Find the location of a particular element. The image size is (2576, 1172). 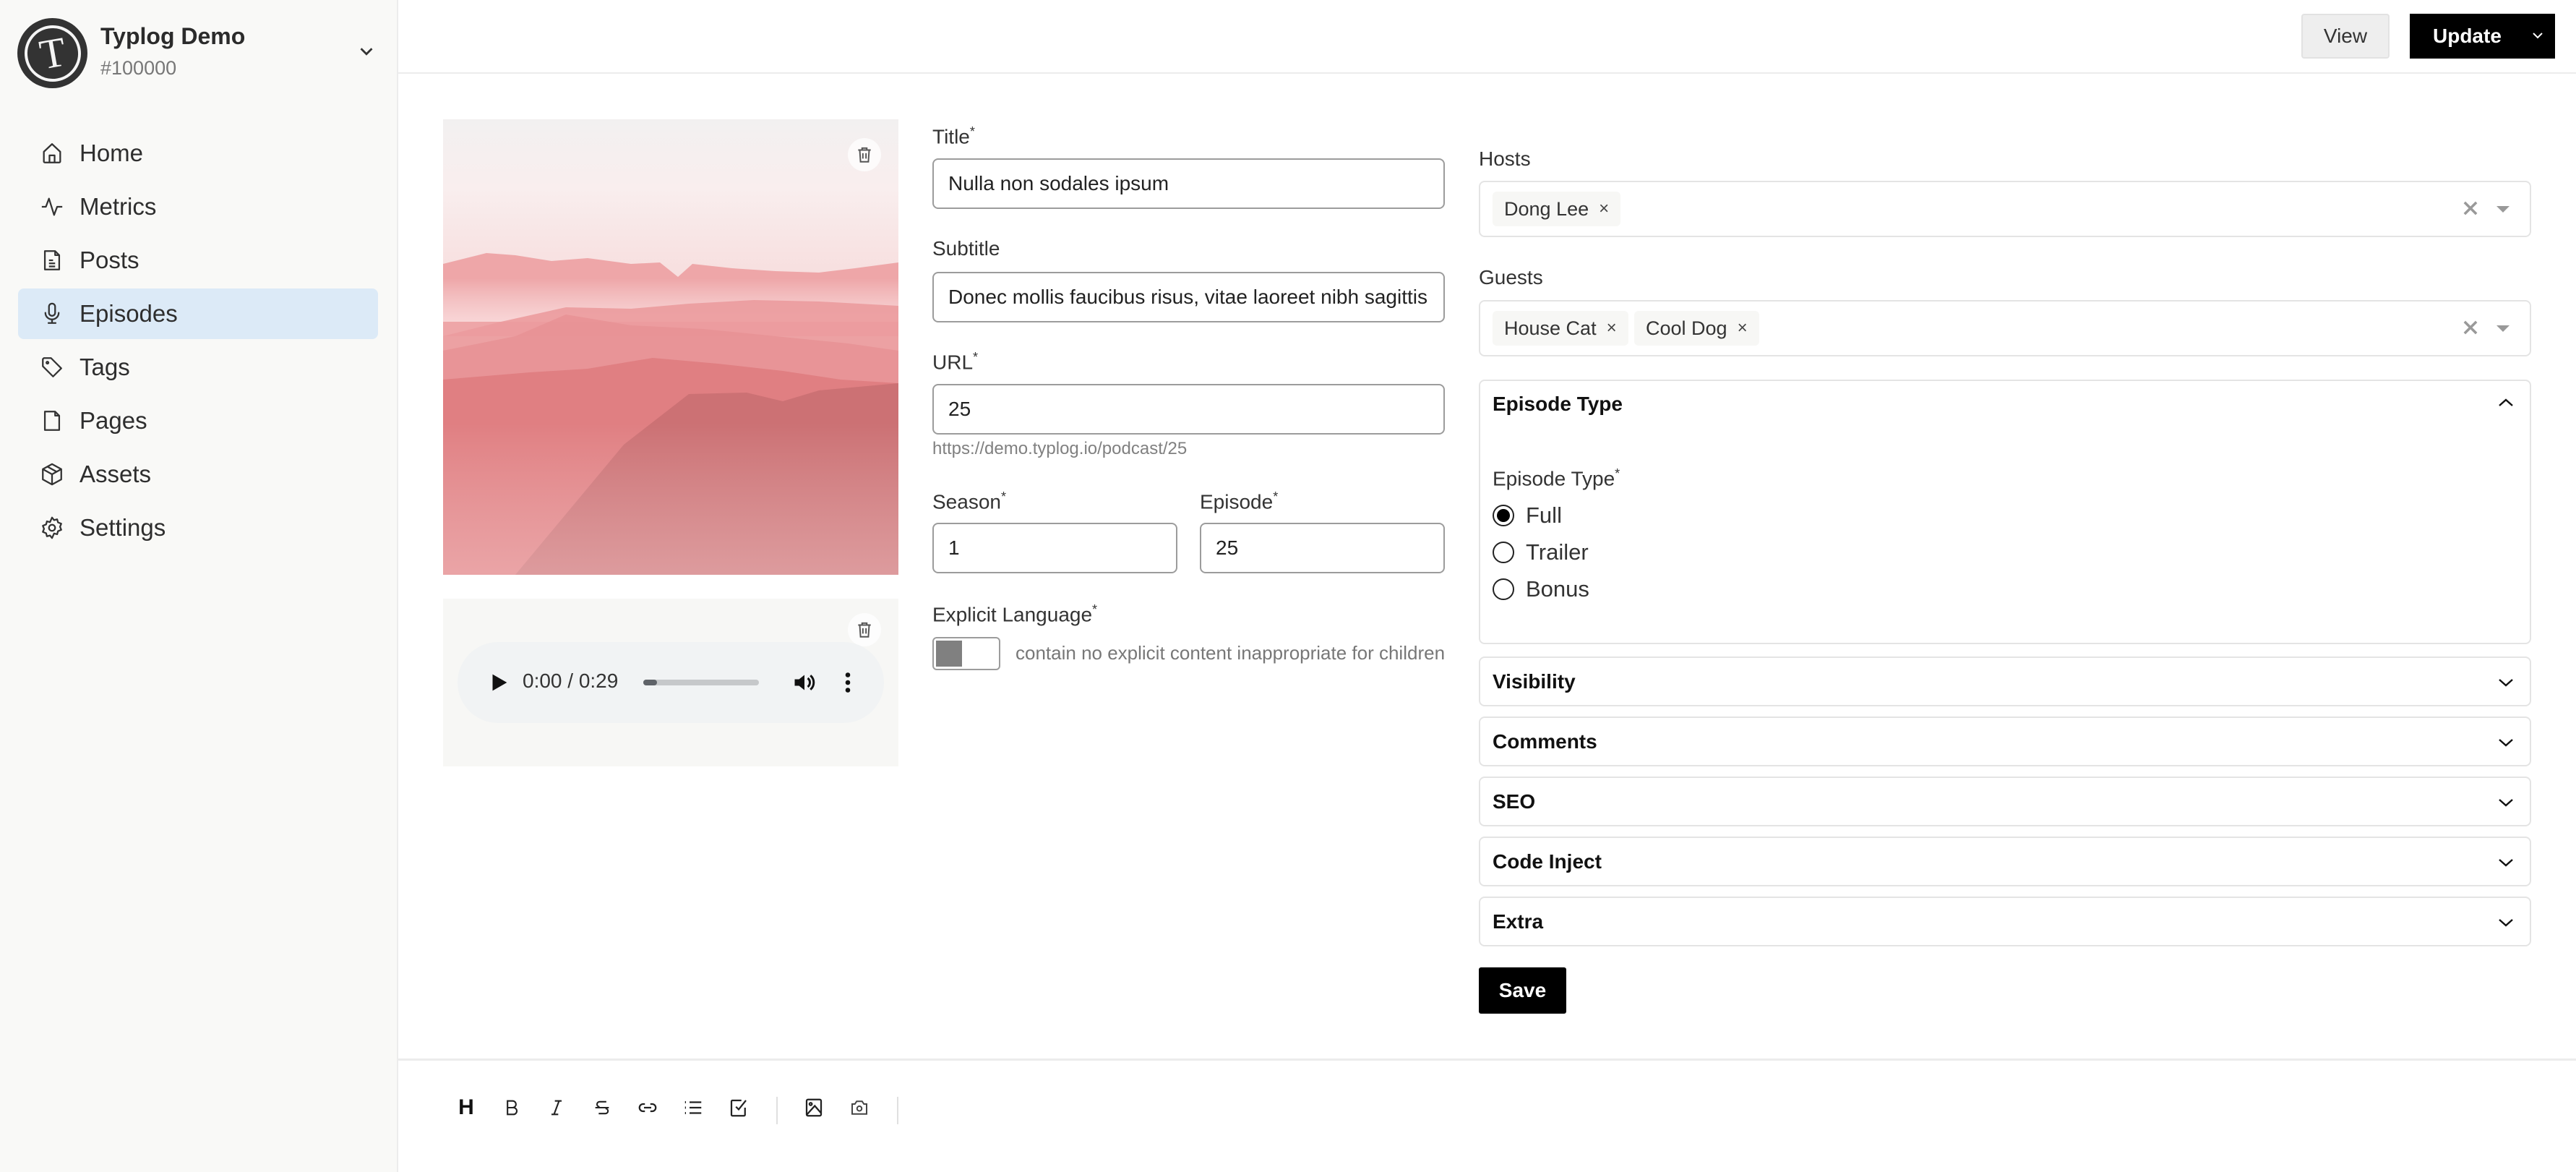

link-icon is located at coordinates (648, 1108).